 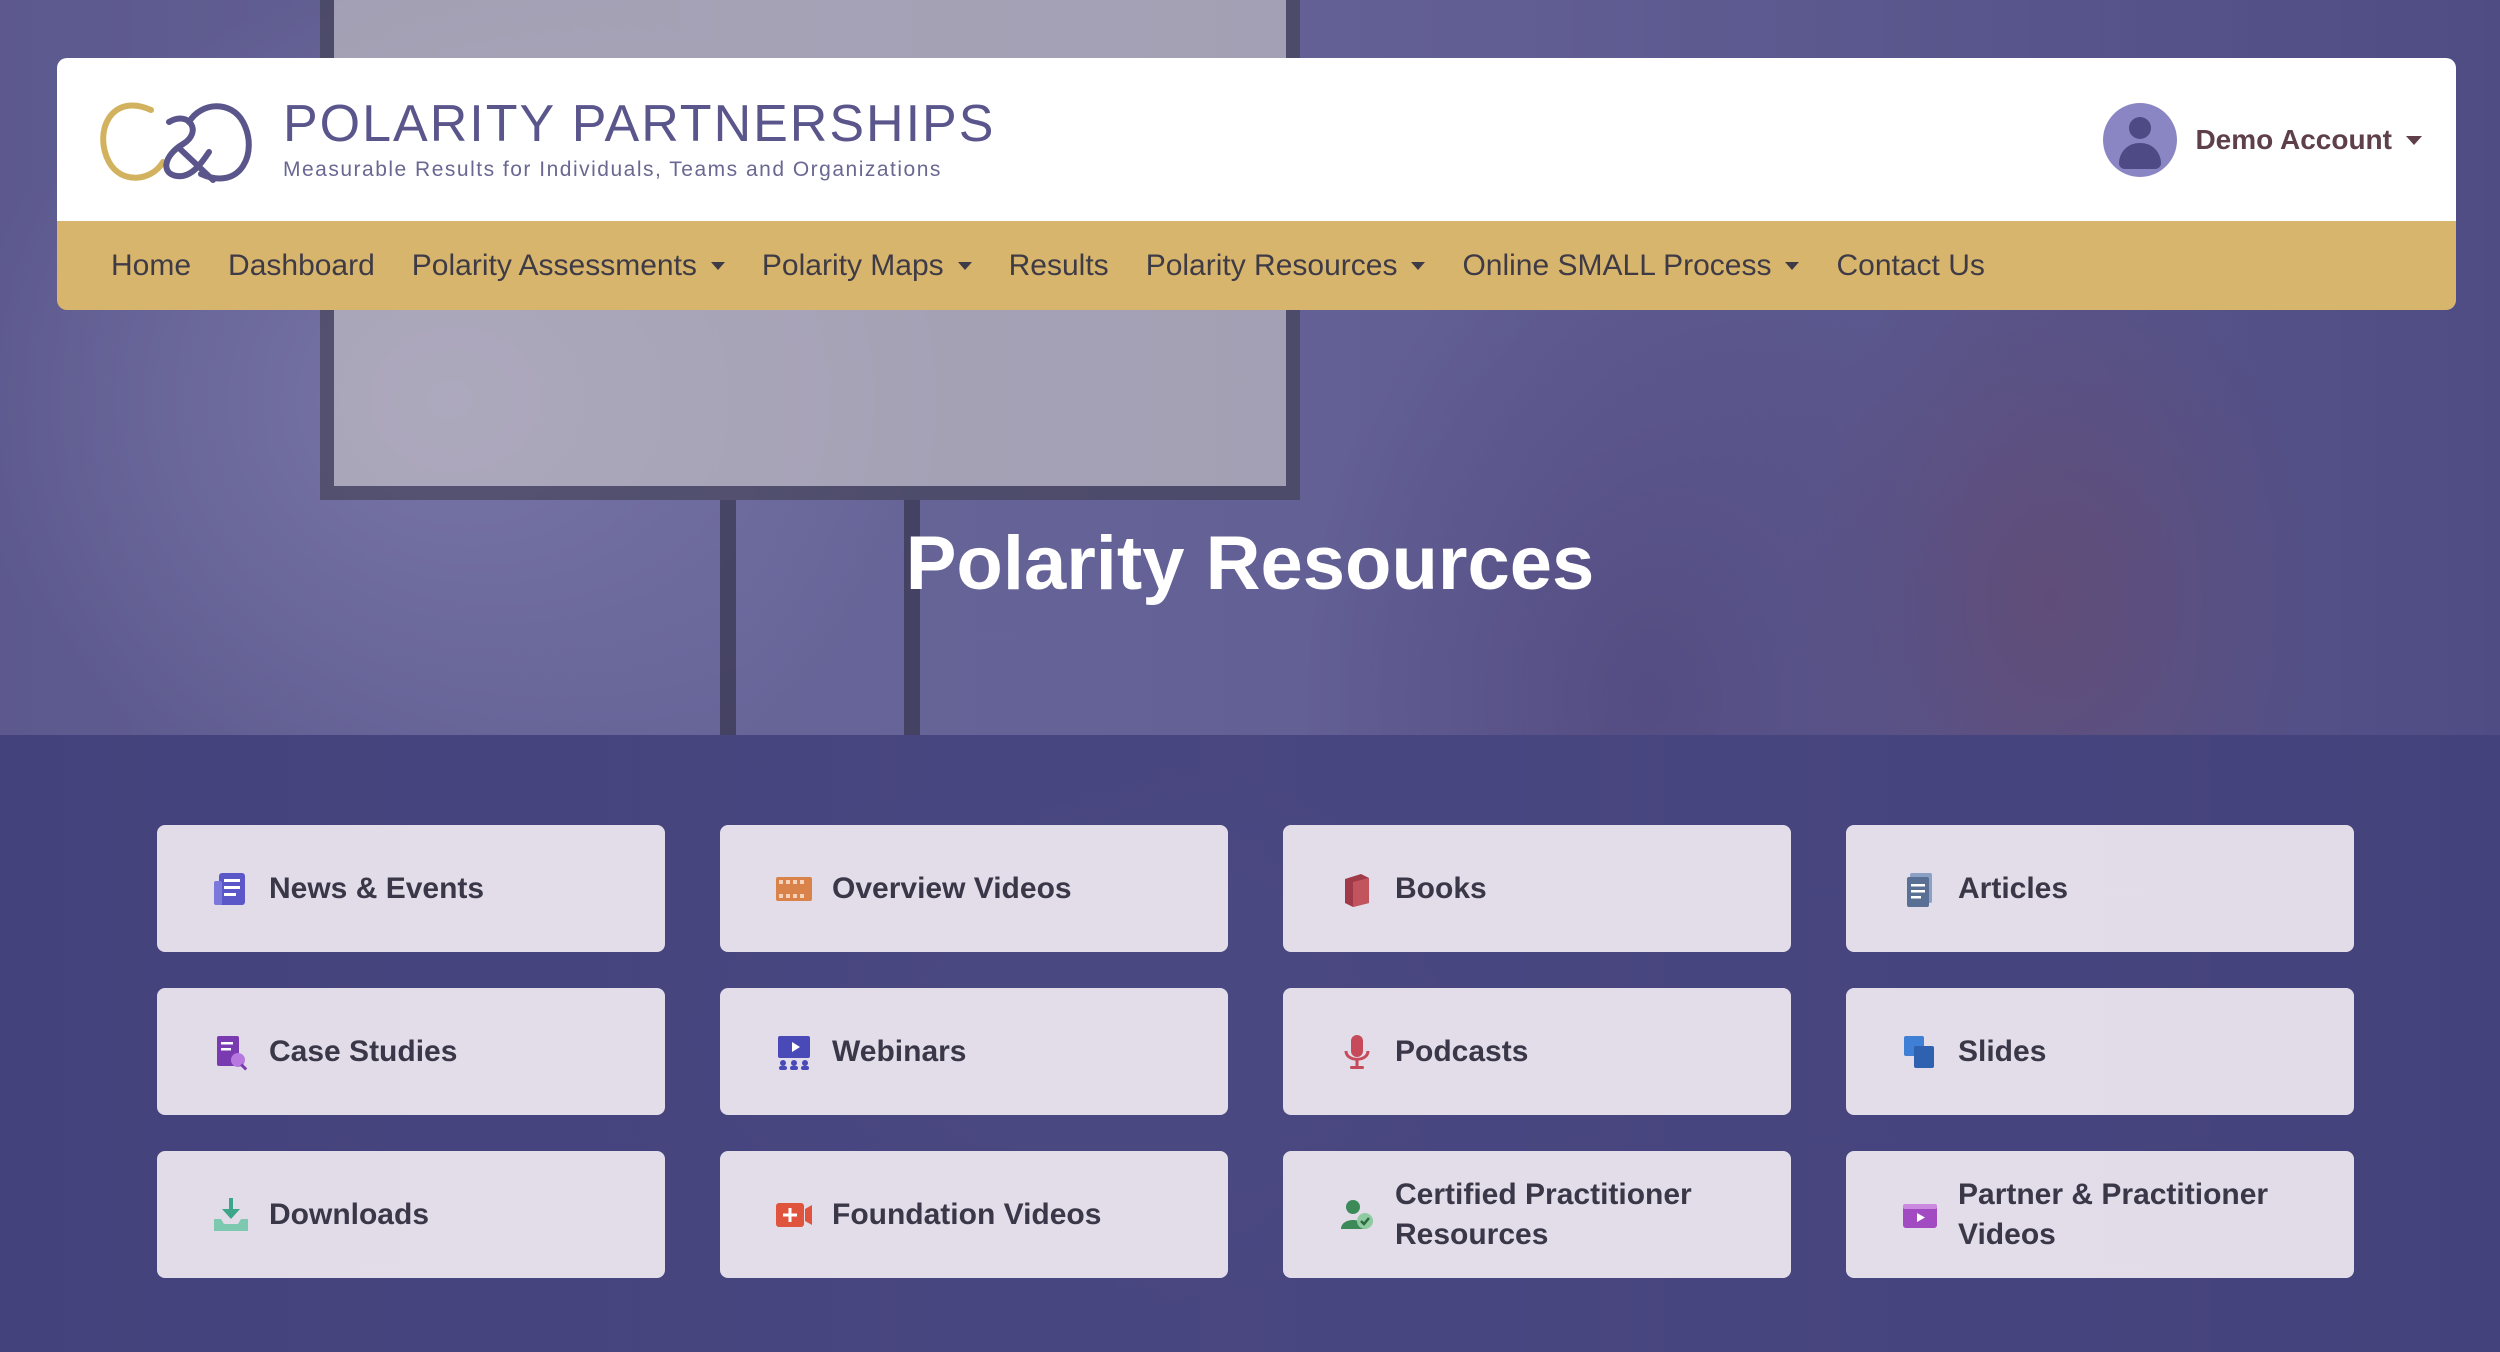 I want to click on resource-label: Articles, so click(x=2013, y=889).